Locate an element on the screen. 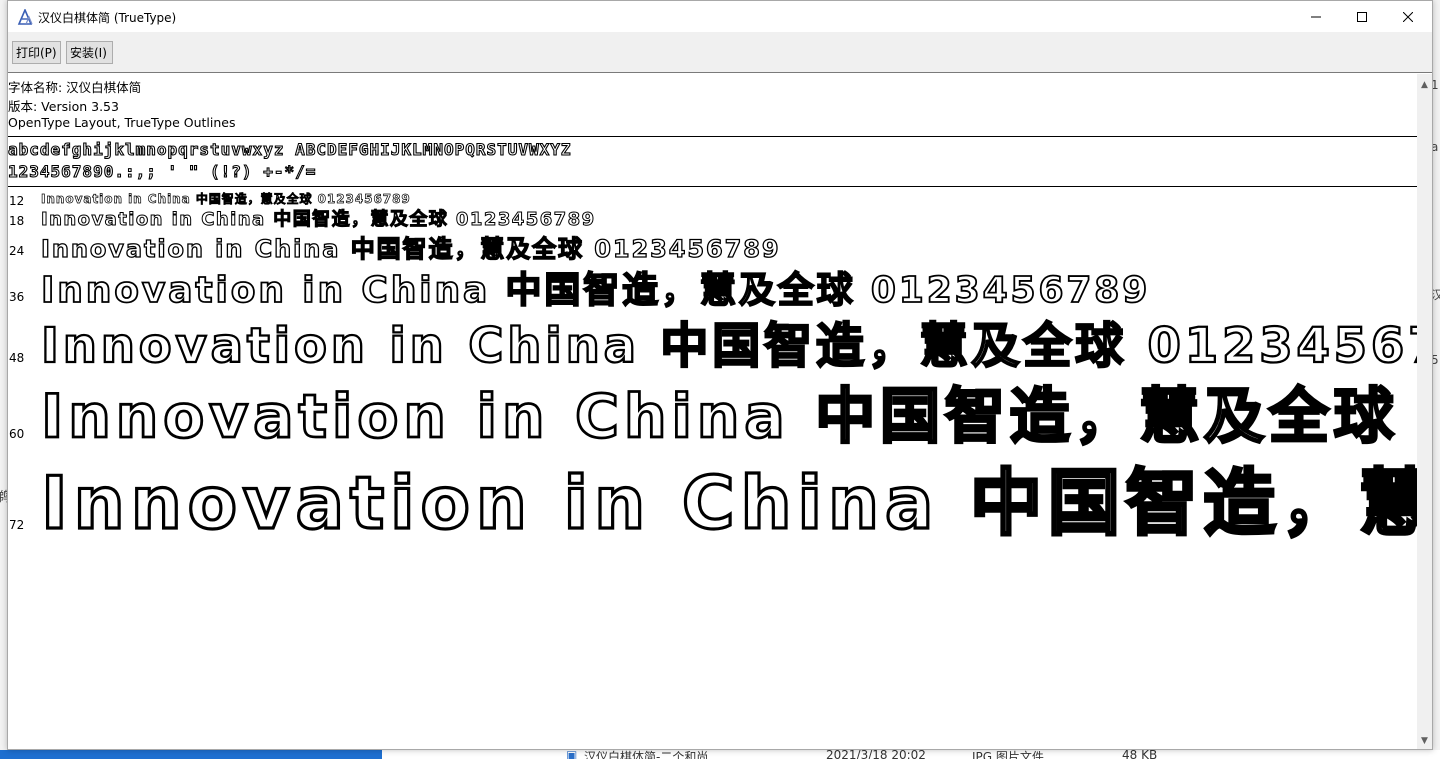 This screenshot has height=759, width=1440. sample-text-36: Innovation in China 中国智造，慧及全球 0123456789 is located at coordinates (595, 290).